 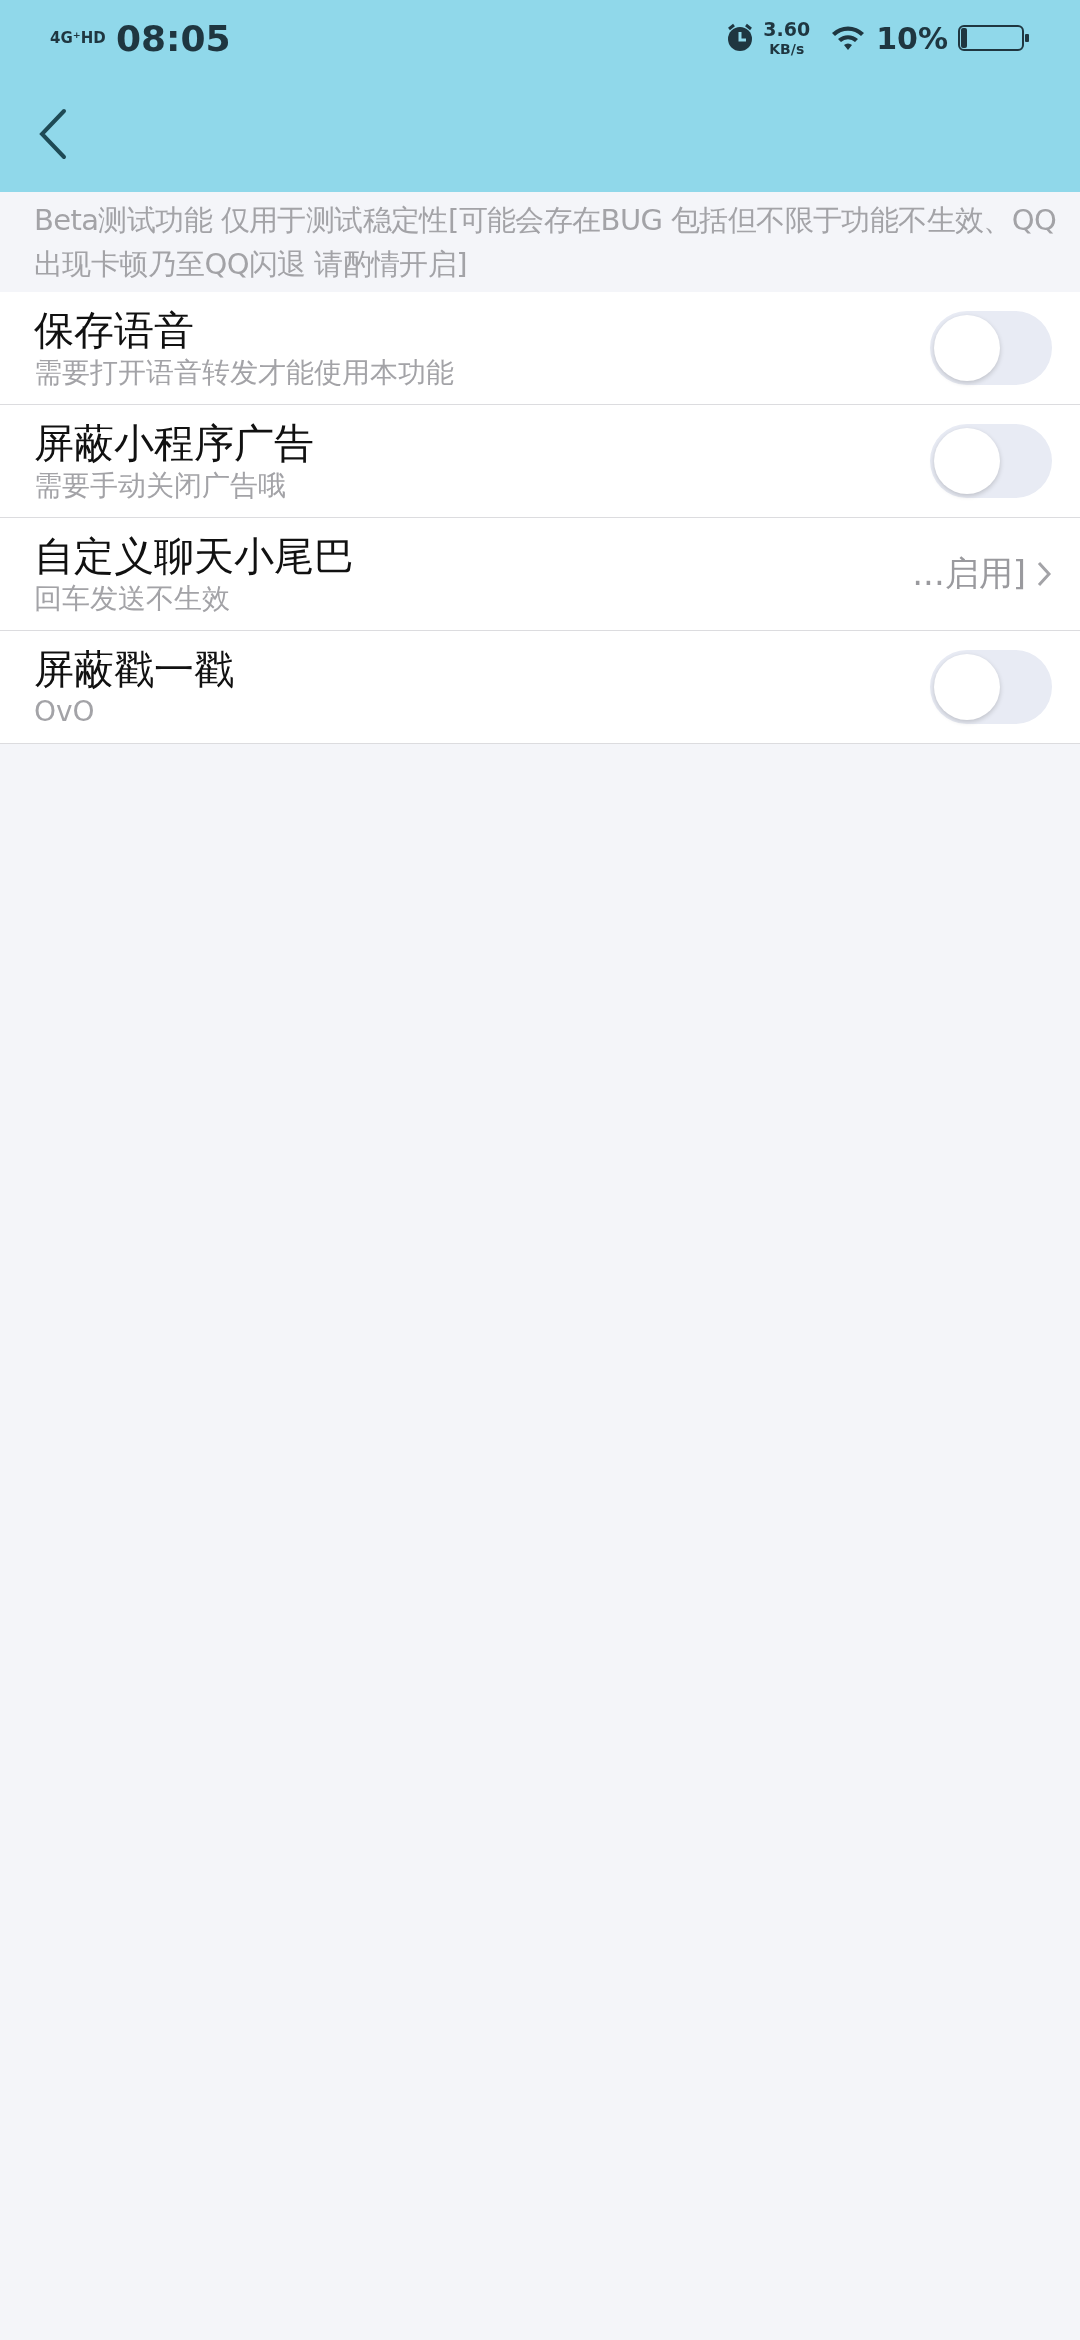 What do you see at coordinates (194, 556) in the screenshot?
I see `setting-title: 自定义聊天小尾巴` at bounding box center [194, 556].